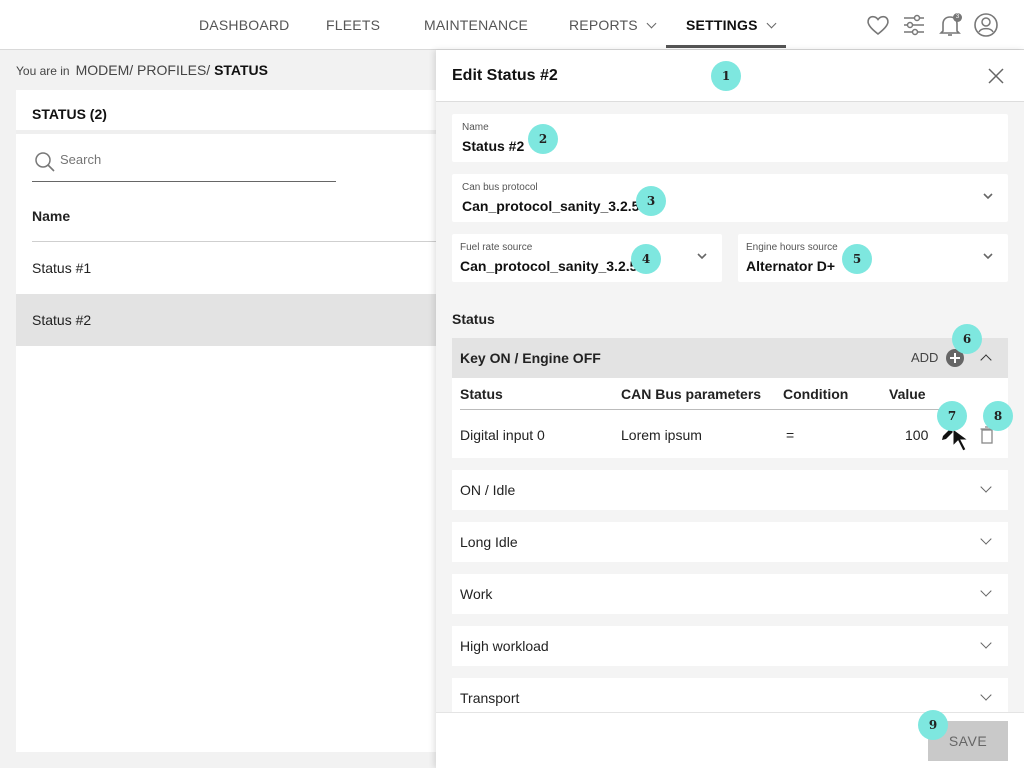 This screenshot has width=1024, height=768. What do you see at coordinates (481, 394) in the screenshot?
I see `column-header-status: Status` at bounding box center [481, 394].